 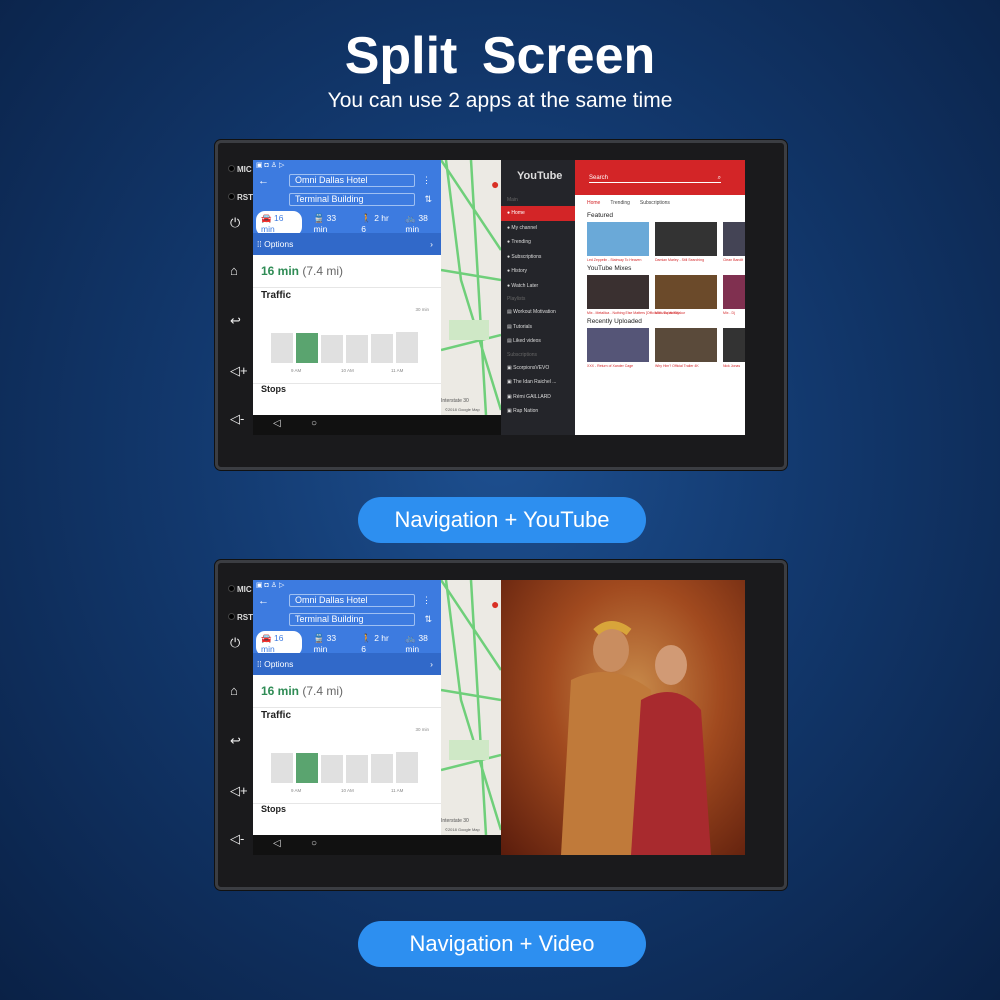 I want to click on youtube-playlist-item: ▤ Tutorials, so click(x=538, y=327).